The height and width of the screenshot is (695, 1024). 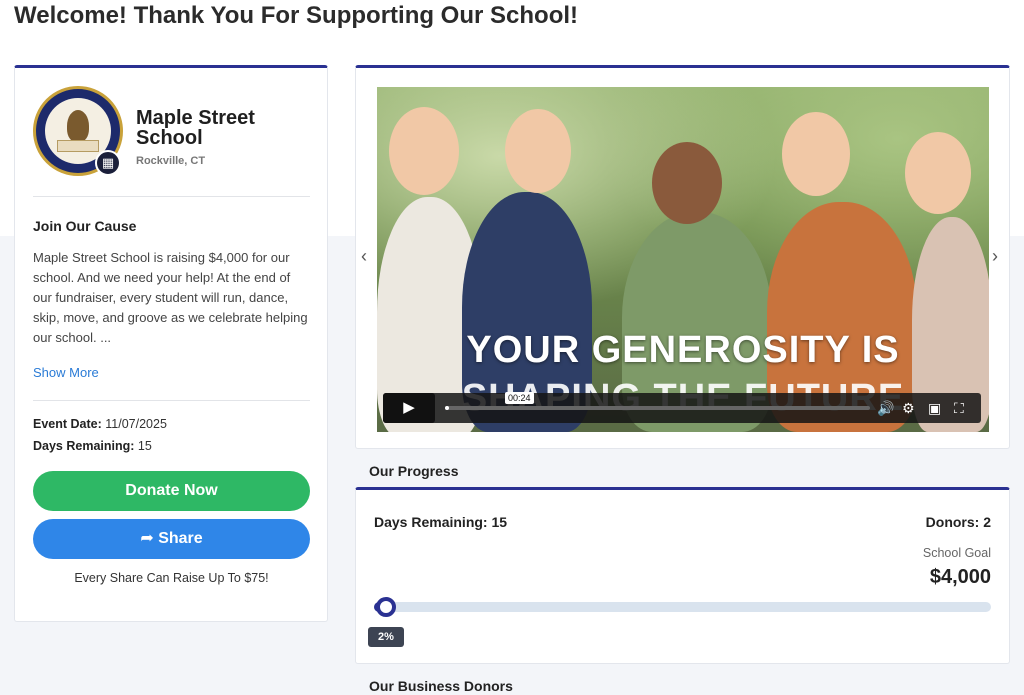 I want to click on share-button: ➦ Share, so click(x=171, y=539).